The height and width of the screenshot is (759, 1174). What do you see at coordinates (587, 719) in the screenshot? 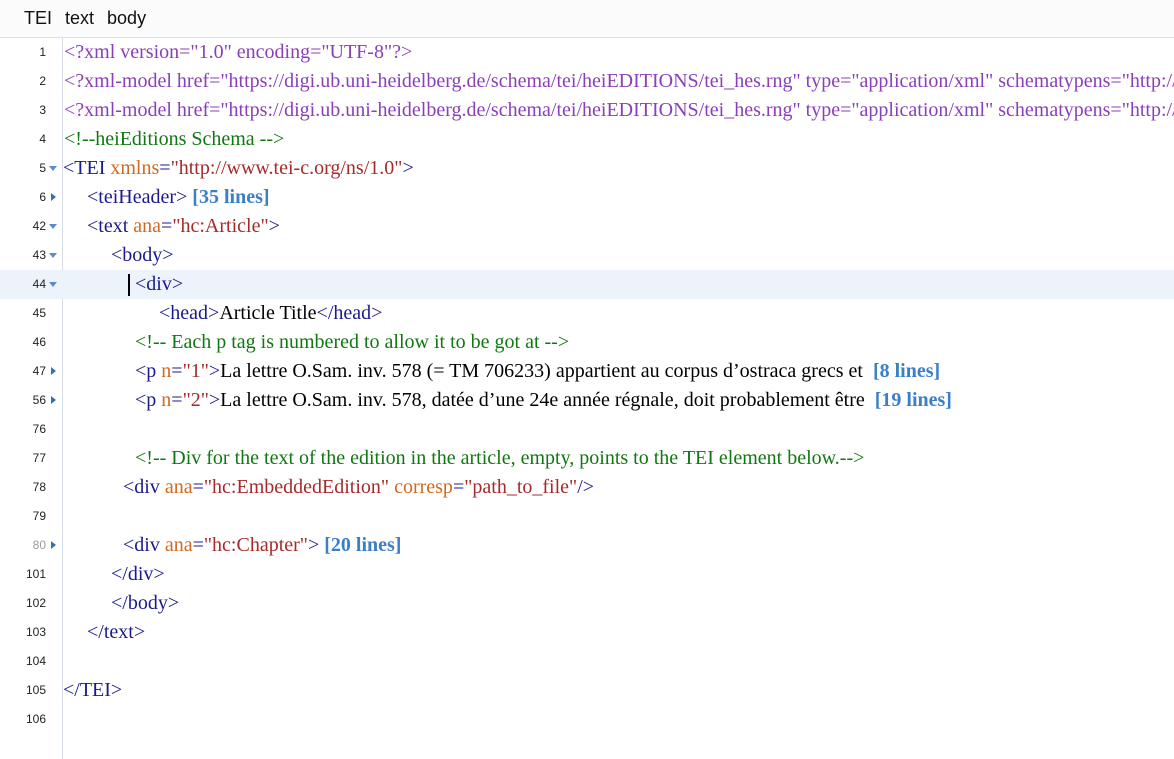
I see `code-line: 106` at bounding box center [587, 719].